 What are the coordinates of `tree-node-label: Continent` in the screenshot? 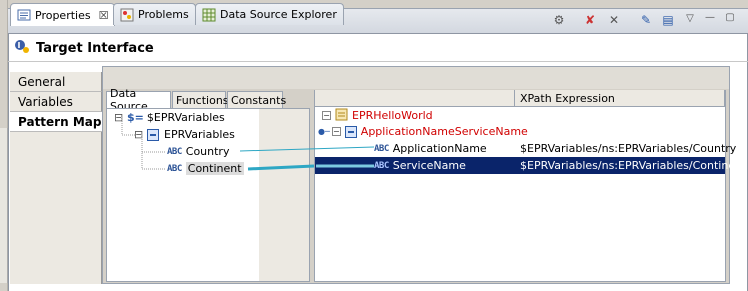 It's located at (214, 168).